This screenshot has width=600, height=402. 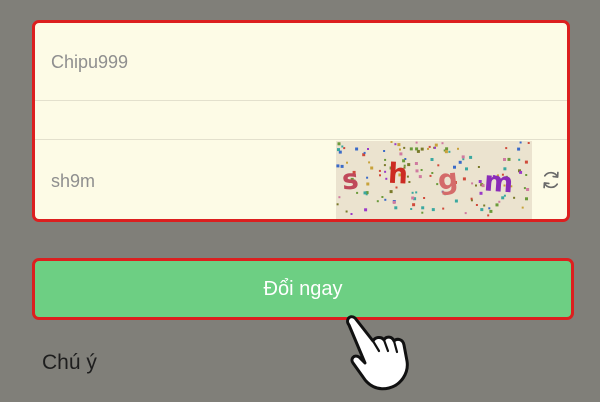 What do you see at coordinates (498, 181) in the screenshot?
I see `captcha-char: m` at bounding box center [498, 181].